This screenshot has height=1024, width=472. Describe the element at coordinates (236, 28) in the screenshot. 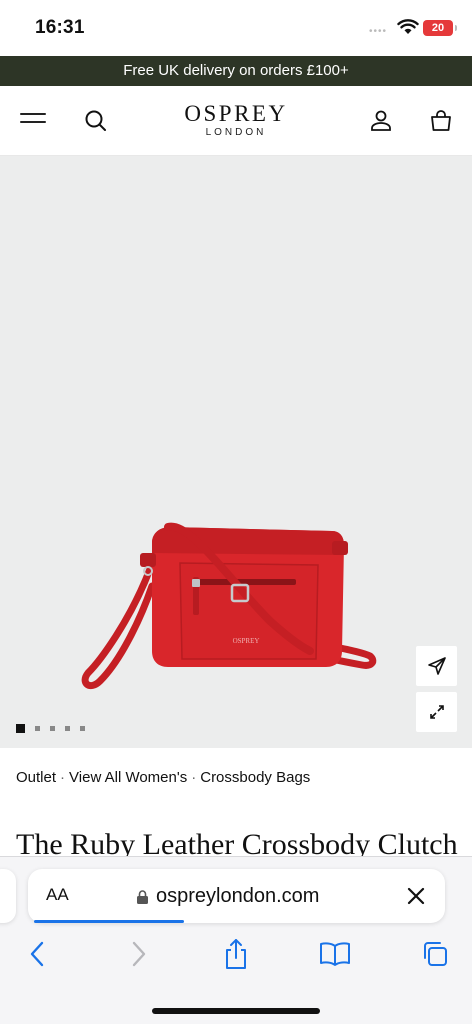

I see `status-bar: 16:31 •••• 20` at that location.